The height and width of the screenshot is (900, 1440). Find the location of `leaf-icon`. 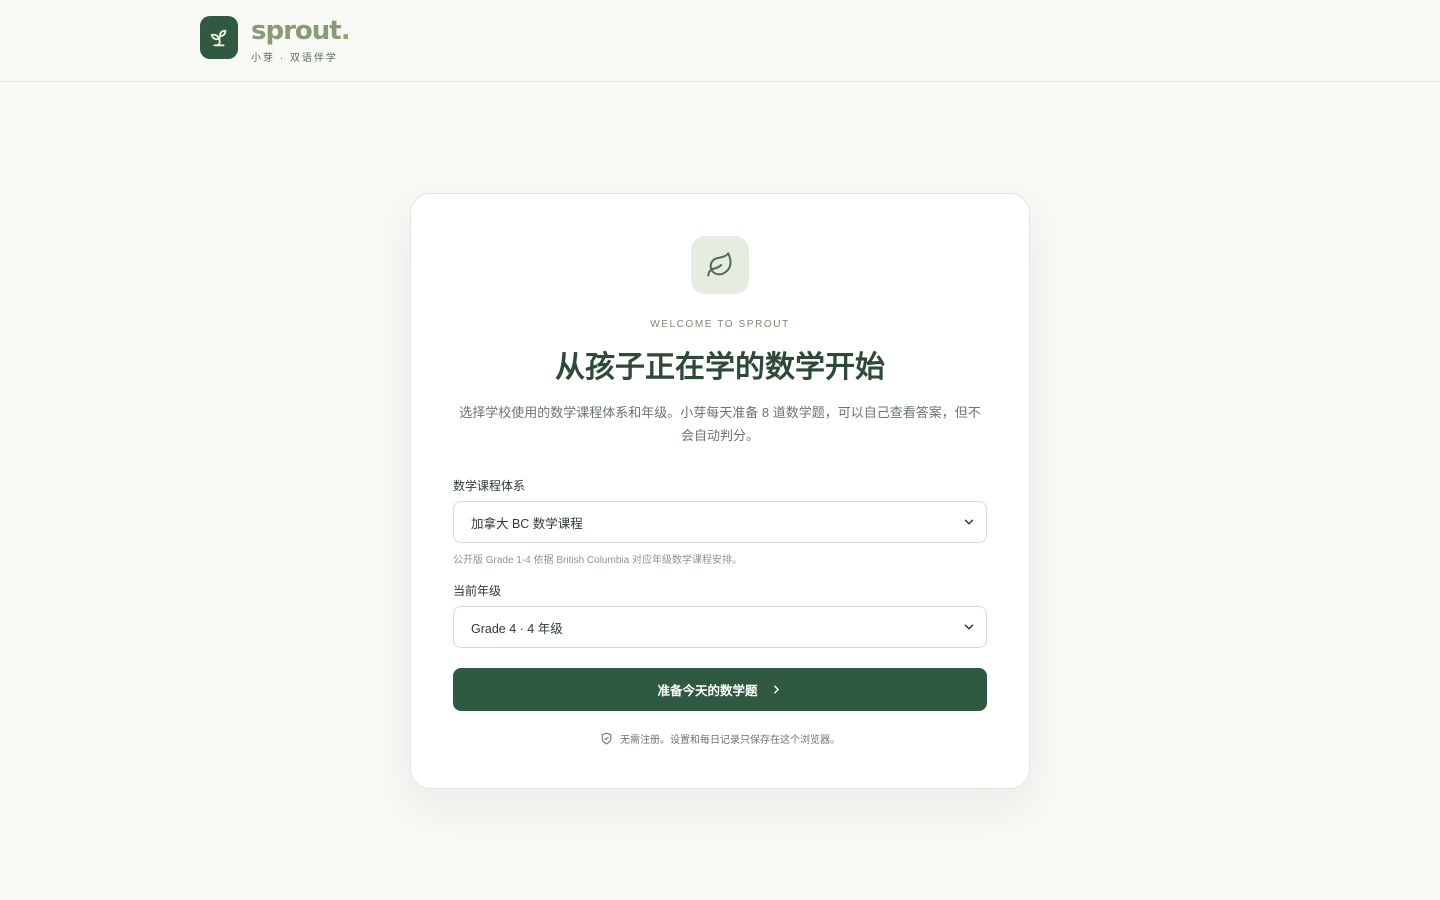

leaf-icon is located at coordinates (720, 265).